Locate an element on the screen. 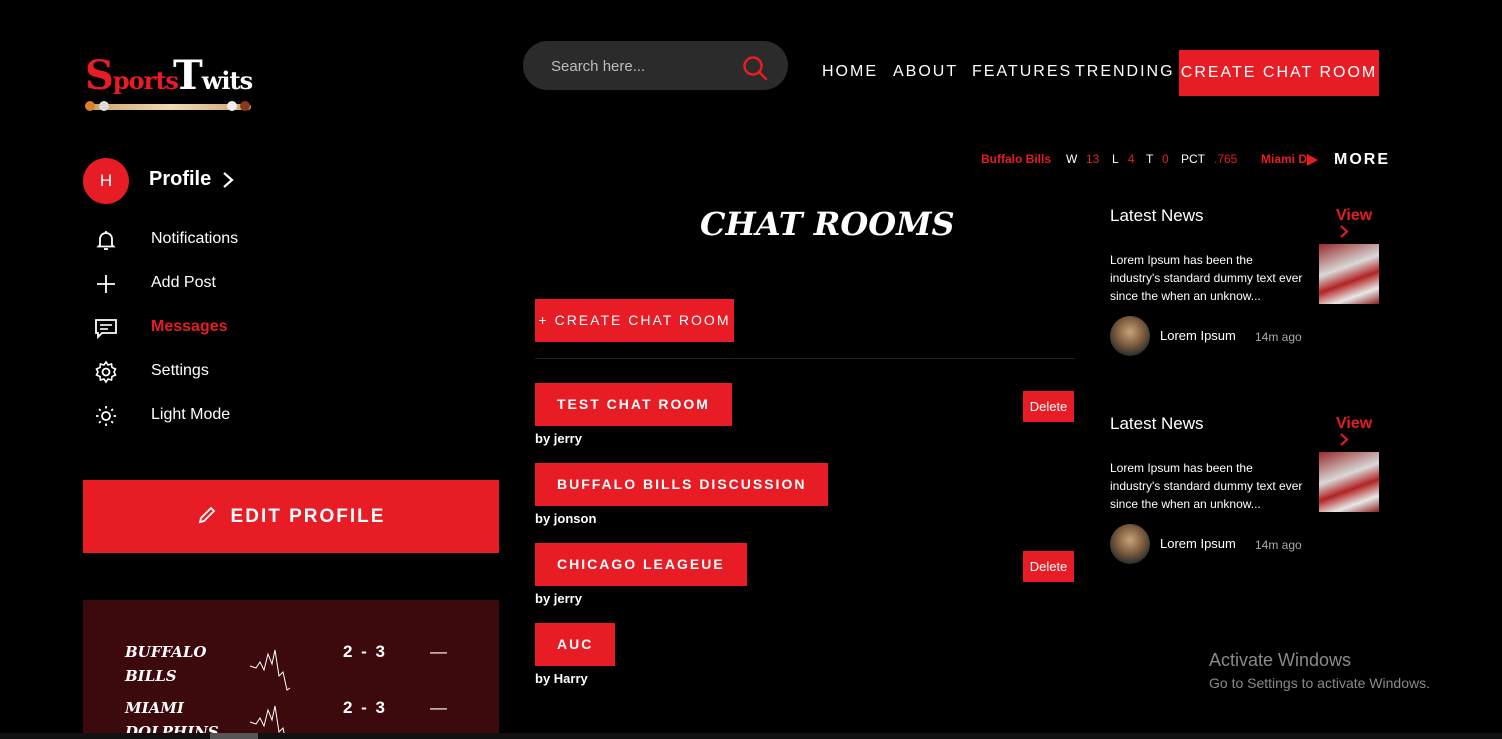 The width and height of the screenshot is (1502, 739). chat-room-button: CHICAGO LEAGEUE is located at coordinates (641, 564).